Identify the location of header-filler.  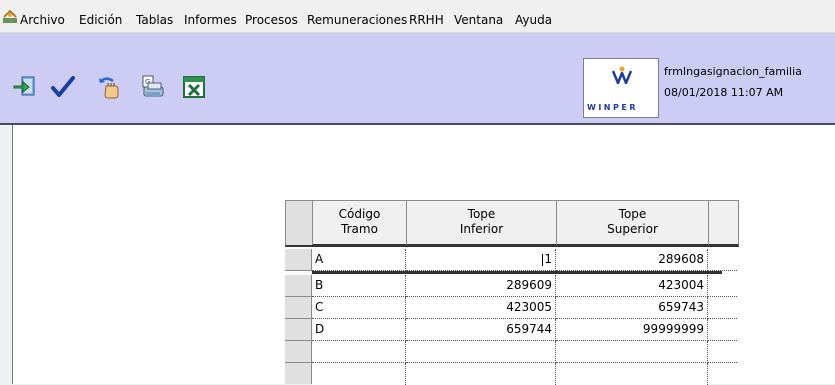
(723, 223).